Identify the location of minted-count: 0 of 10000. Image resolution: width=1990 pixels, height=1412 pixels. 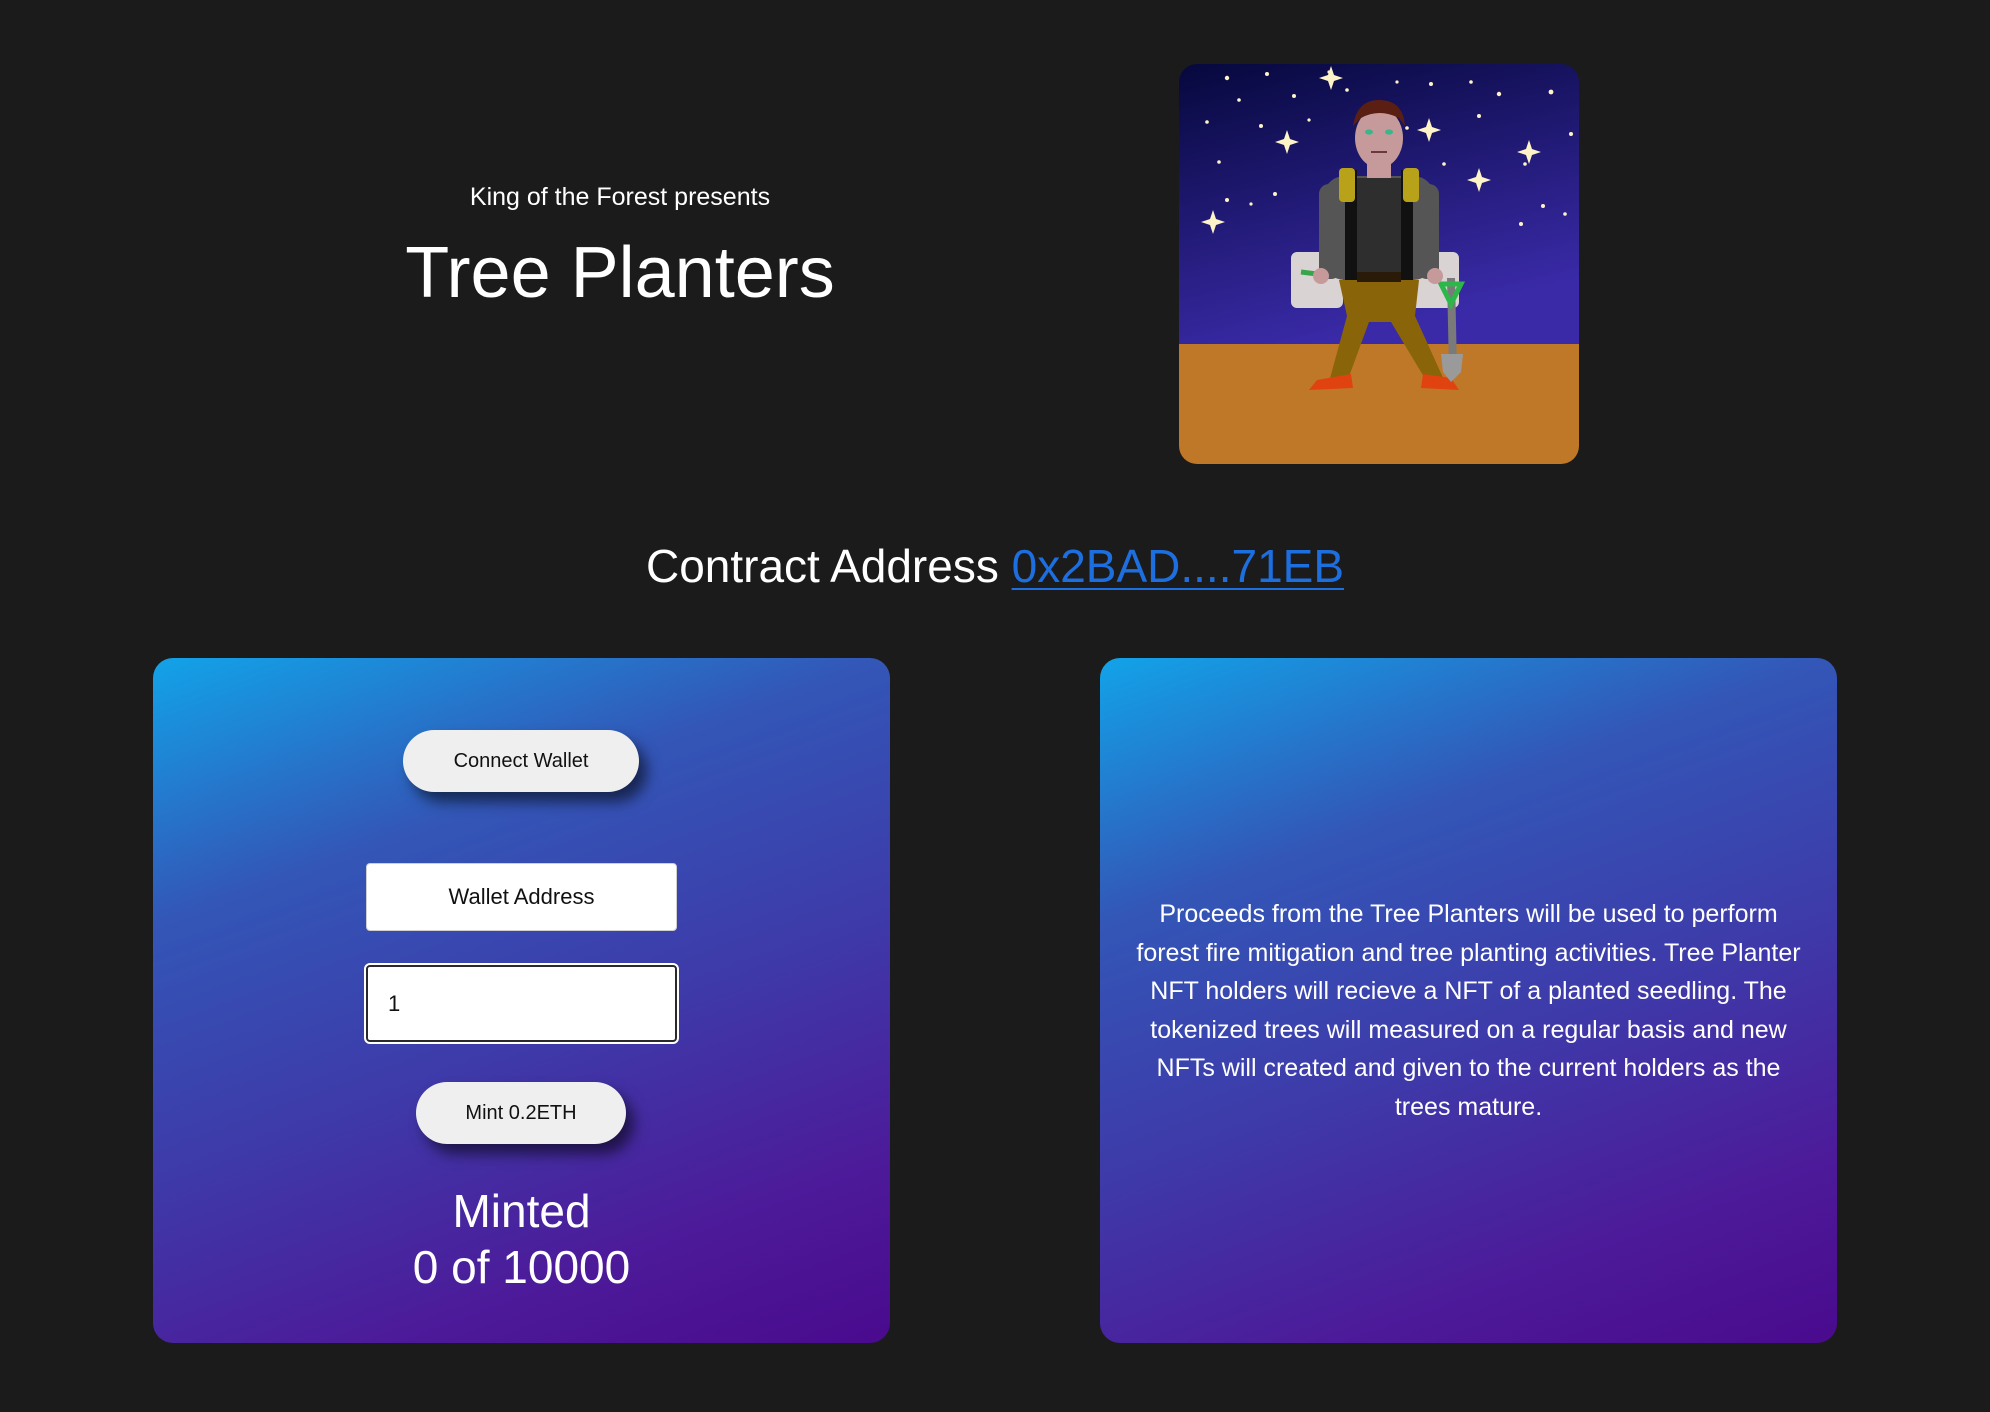
(521, 1267).